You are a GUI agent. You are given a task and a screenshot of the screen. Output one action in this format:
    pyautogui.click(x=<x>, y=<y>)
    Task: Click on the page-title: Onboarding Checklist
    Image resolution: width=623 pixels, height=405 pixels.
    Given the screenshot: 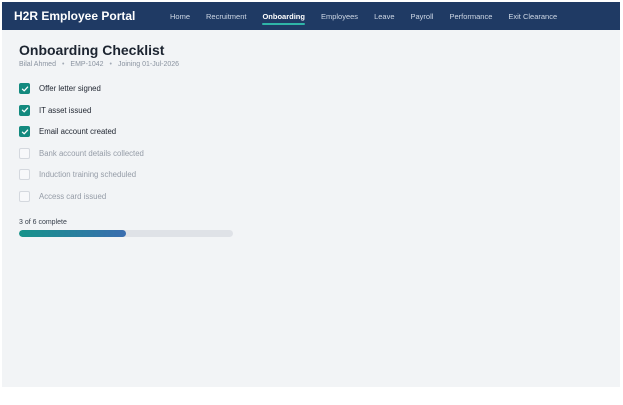 What is the action you would take?
    pyautogui.click(x=92, y=50)
    